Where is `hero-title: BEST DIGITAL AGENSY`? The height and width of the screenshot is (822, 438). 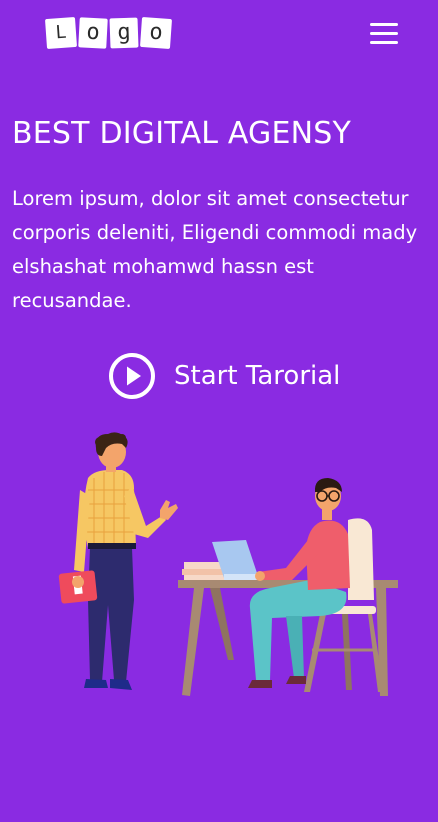 hero-title: BEST DIGITAL AGENSY is located at coordinates (182, 133).